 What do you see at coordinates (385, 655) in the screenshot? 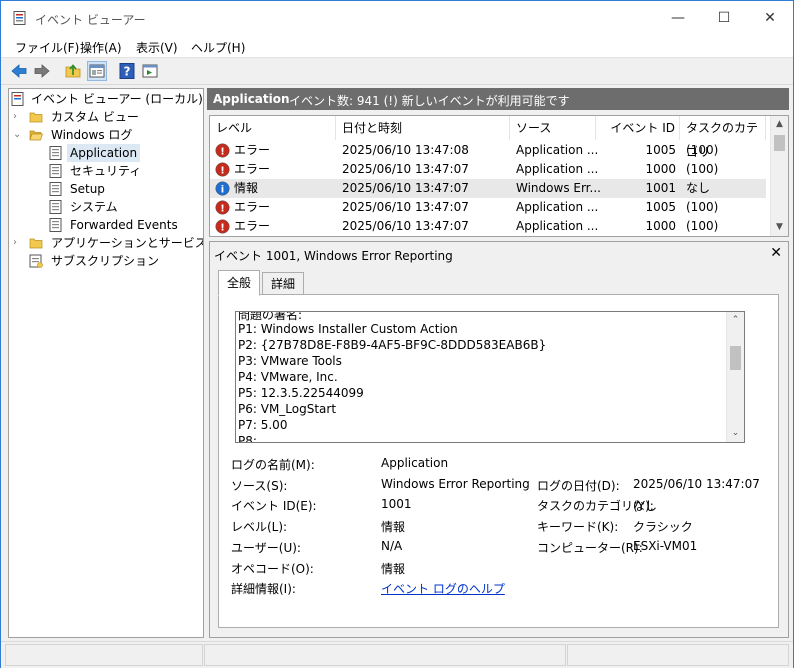
I see `status-segment` at bounding box center [385, 655].